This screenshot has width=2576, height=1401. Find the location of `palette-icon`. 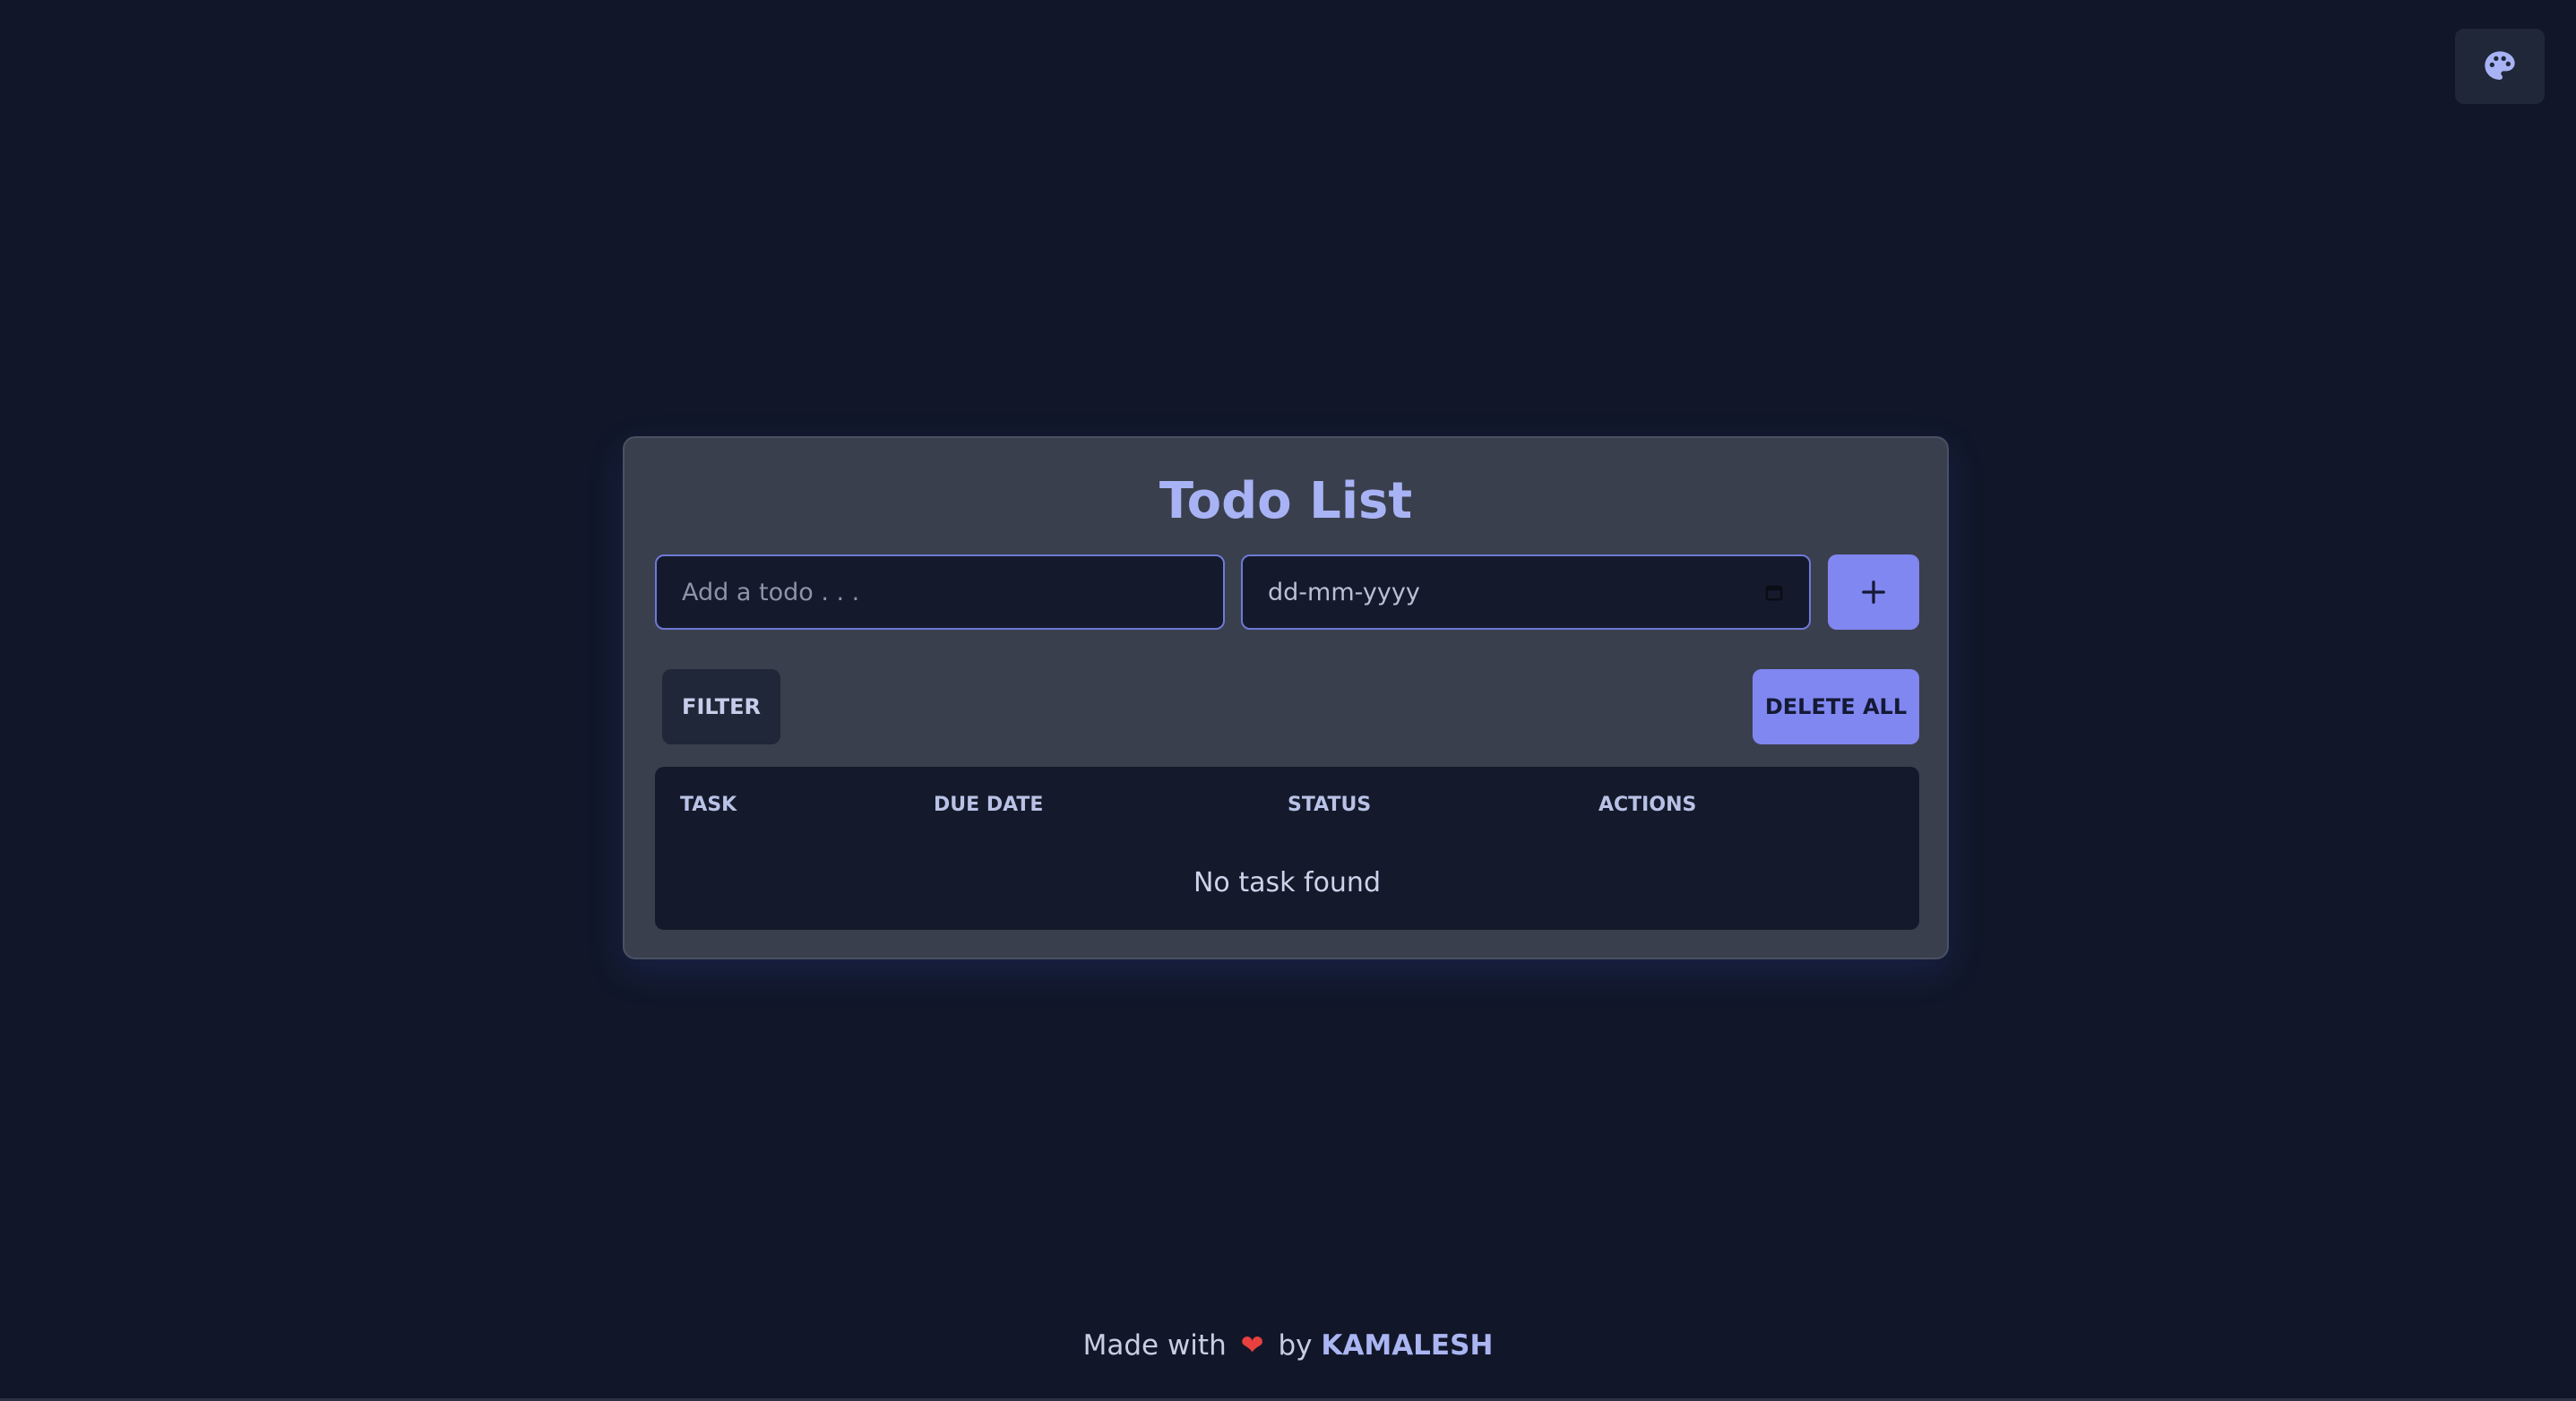

palette-icon is located at coordinates (2500, 65).